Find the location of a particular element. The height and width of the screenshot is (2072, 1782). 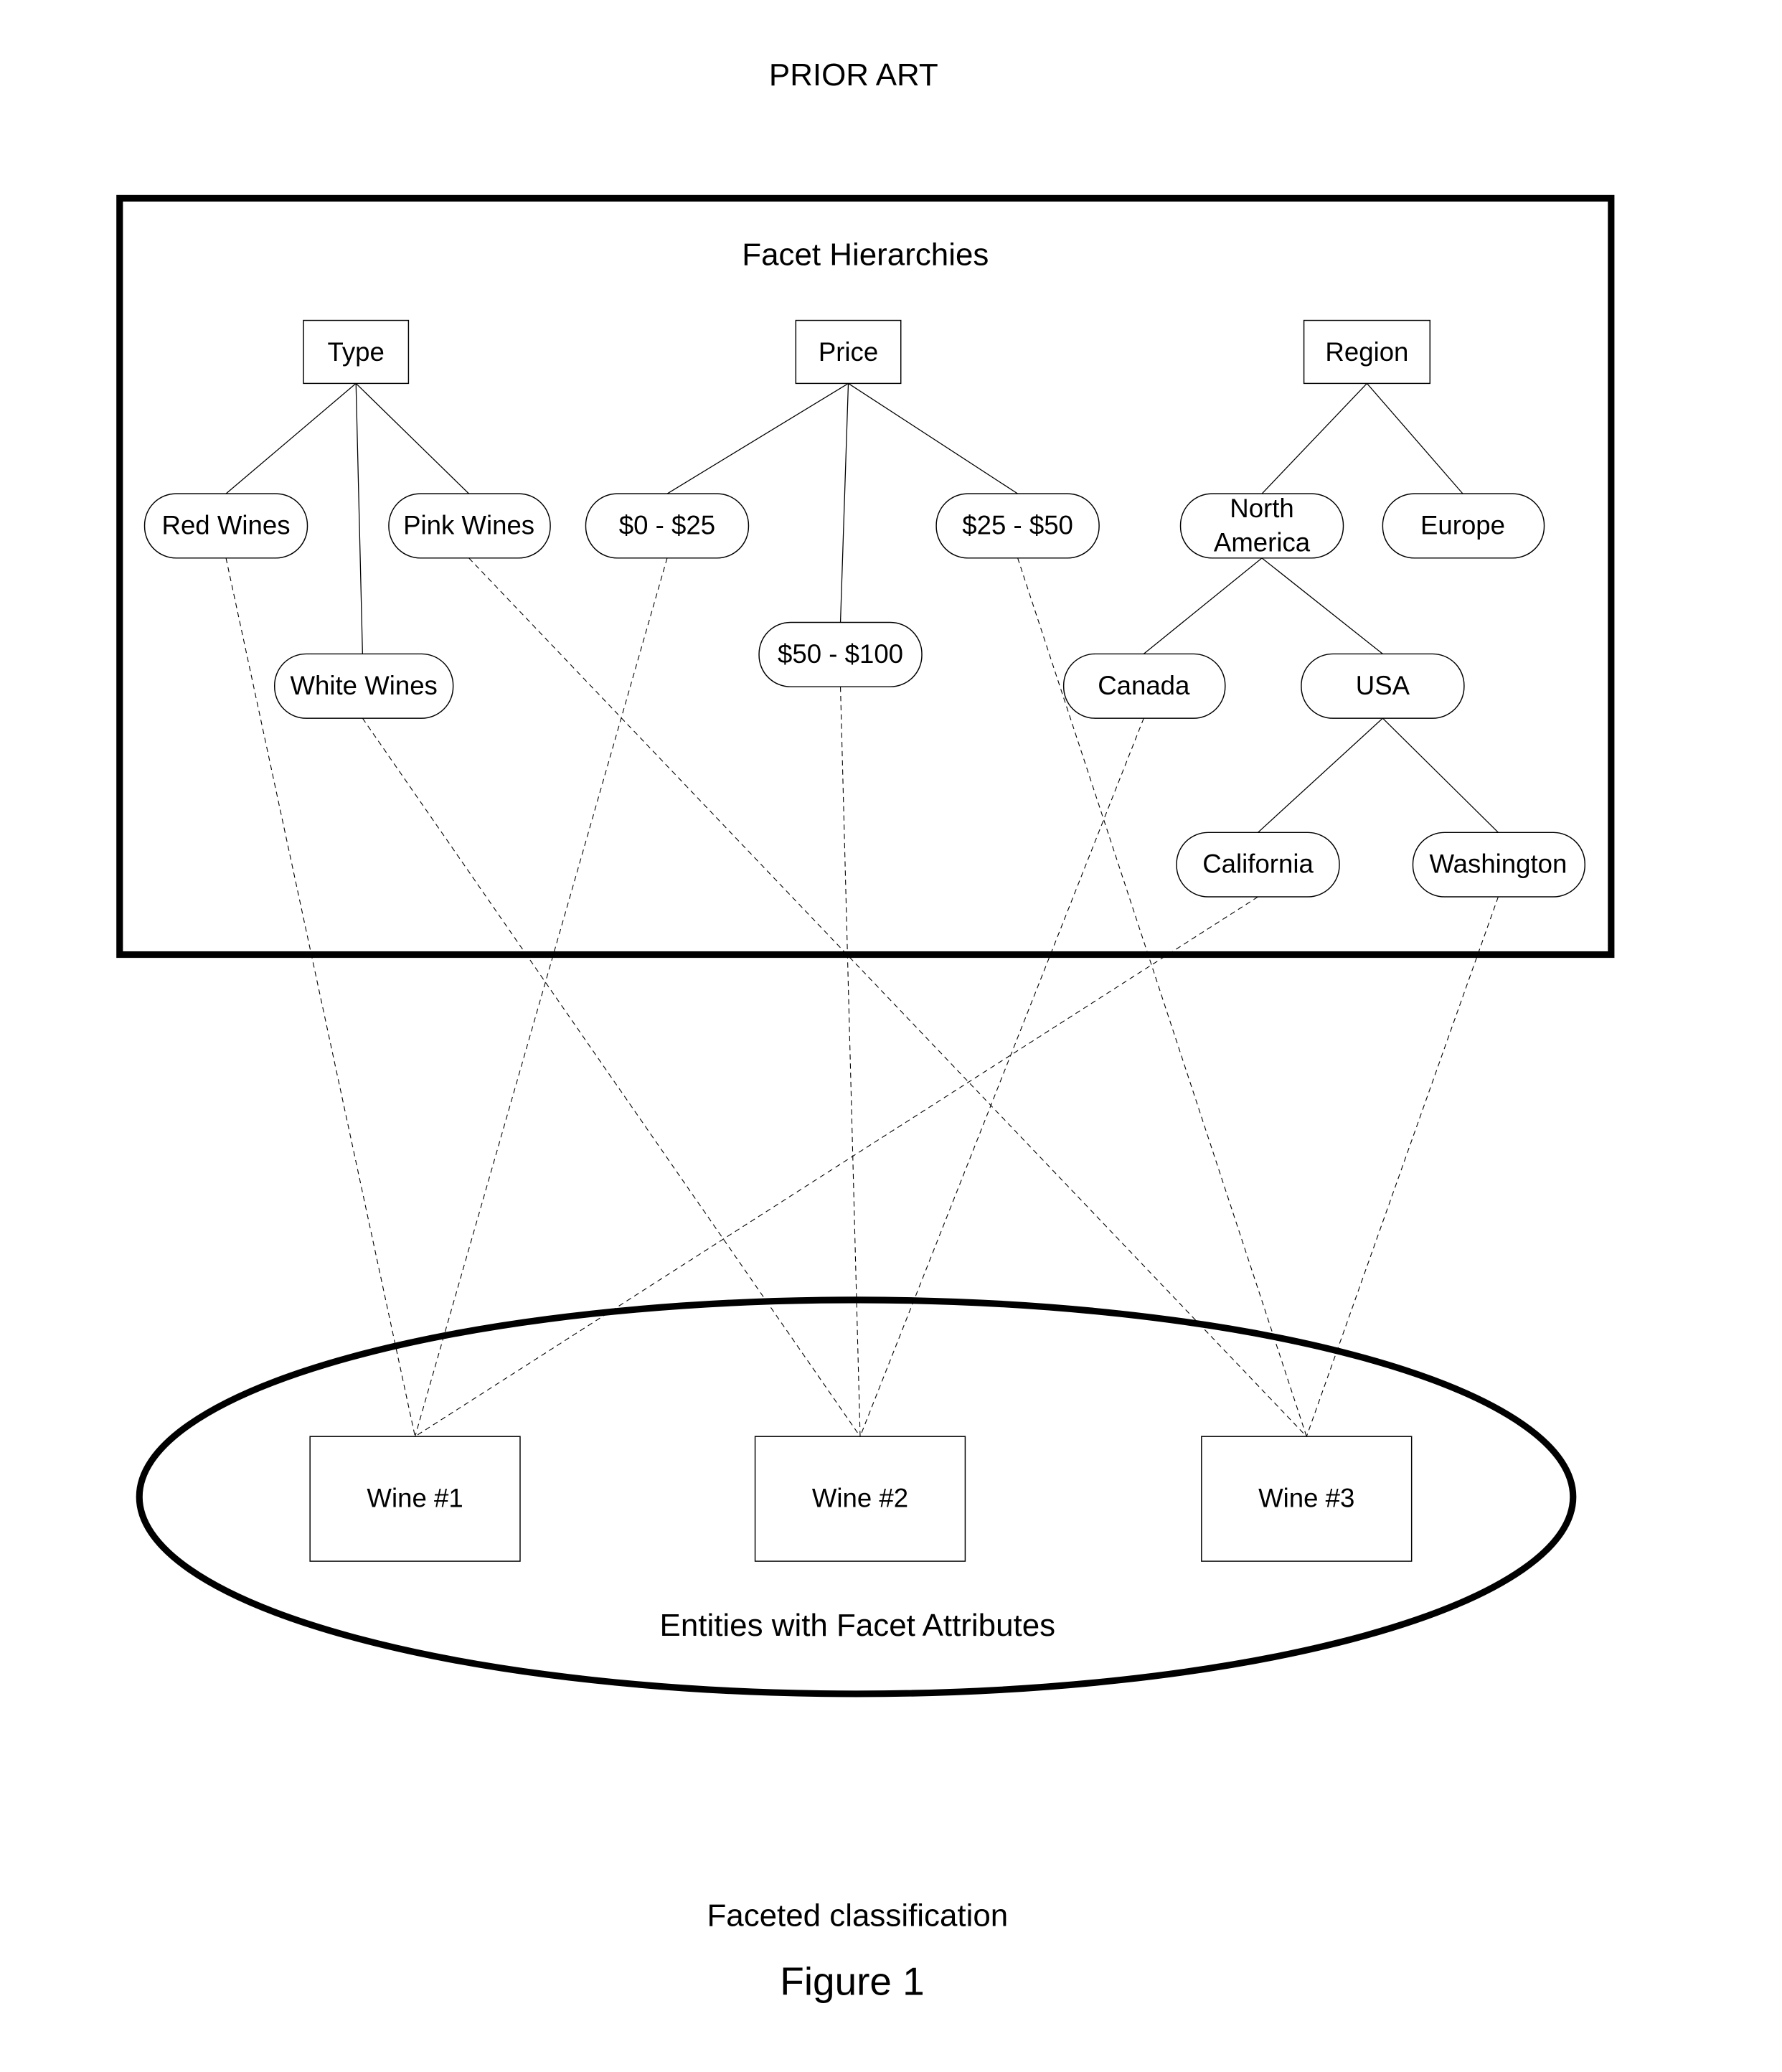

facet-price: Price is located at coordinates (848, 352).